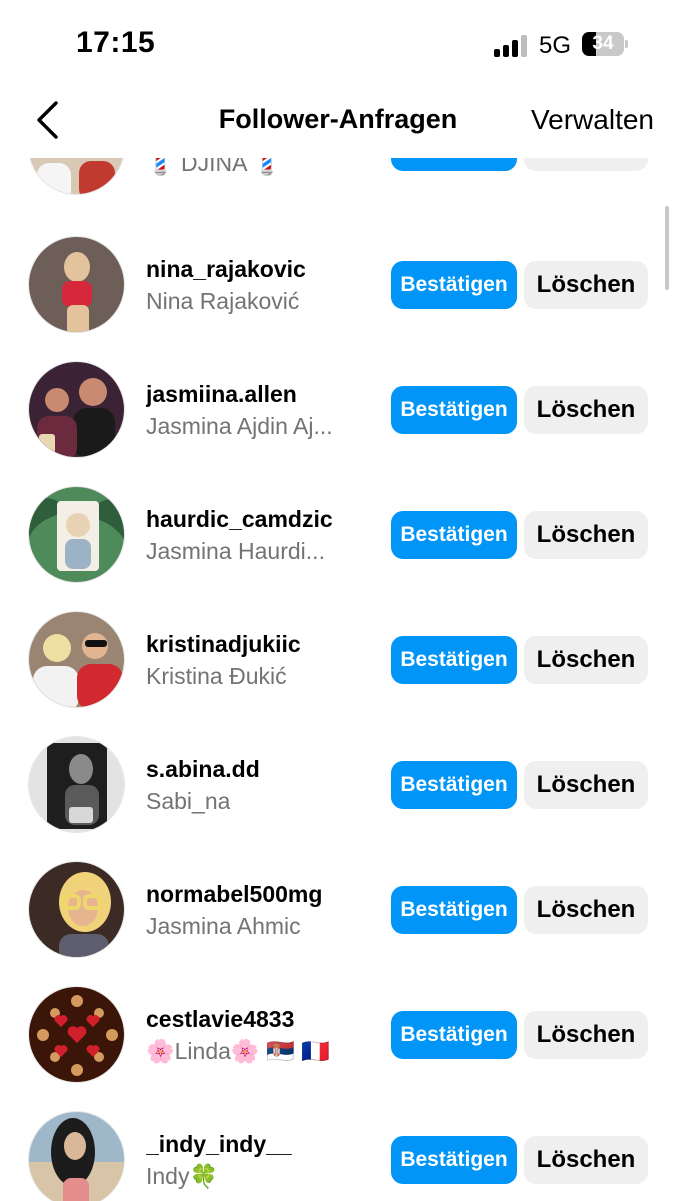 The height and width of the screenshot is (1201, 676). Describe the element at coordinates (223, 926) in the screenshot. I see `full-name: Jasmina Ahmic` at that location.